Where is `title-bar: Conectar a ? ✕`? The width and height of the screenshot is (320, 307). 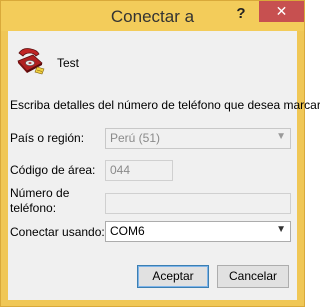 title-bar: Conectar a ? ✕ is located at coordinates (152, 16).